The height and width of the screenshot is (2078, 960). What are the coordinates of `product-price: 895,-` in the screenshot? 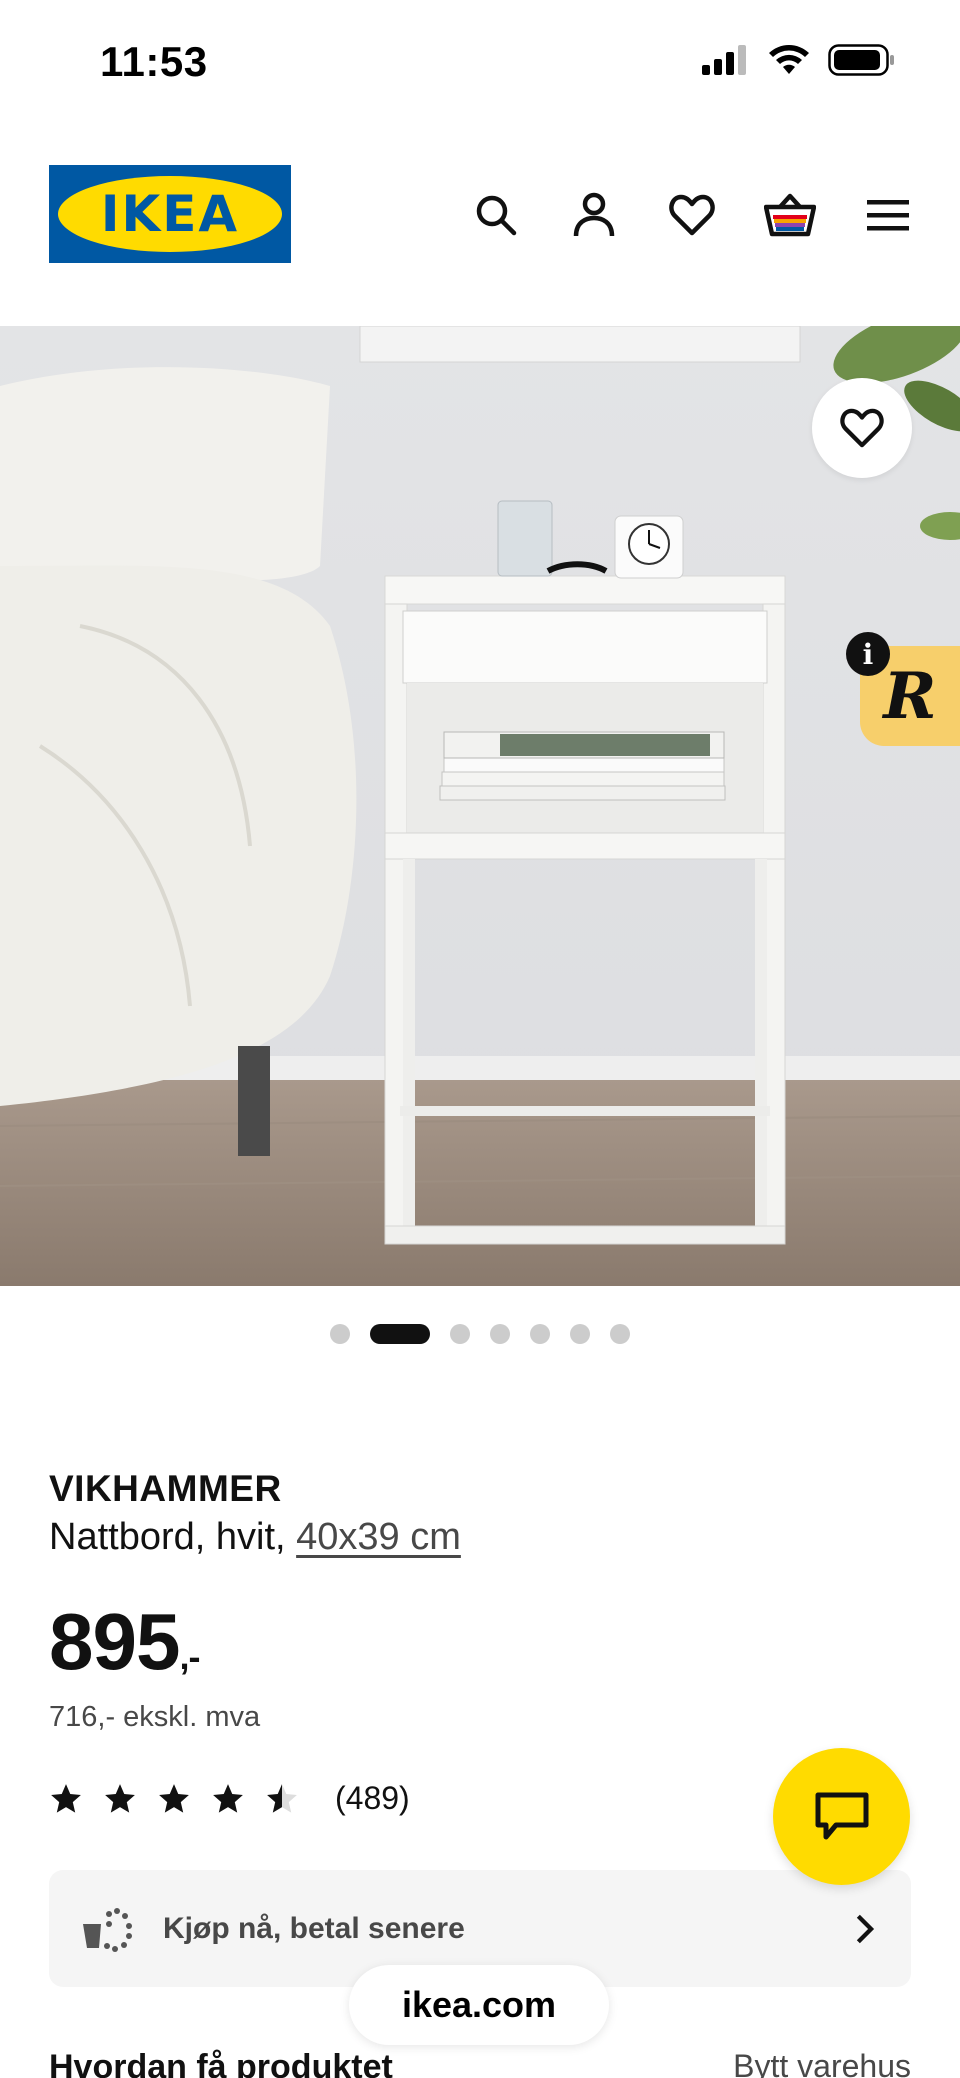 It's located at (124, 1642).